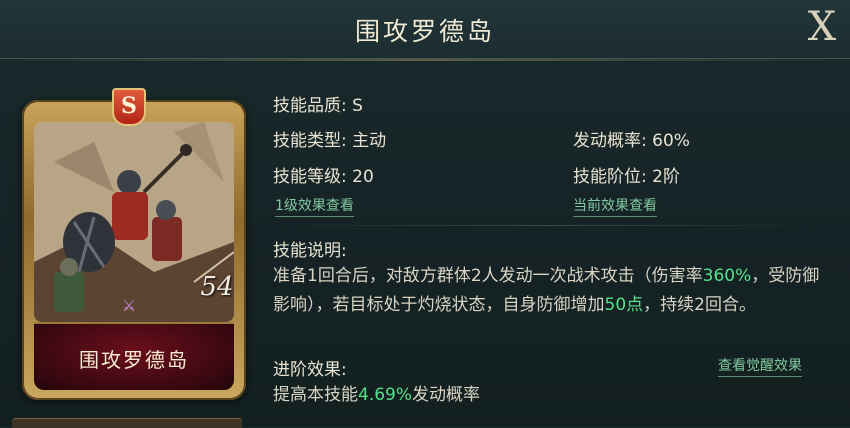 Image resolution: width=850 pixels, height=428 pixels. I want to click on skill-tier: 技能阶位: 2阶, so click(626, 177).